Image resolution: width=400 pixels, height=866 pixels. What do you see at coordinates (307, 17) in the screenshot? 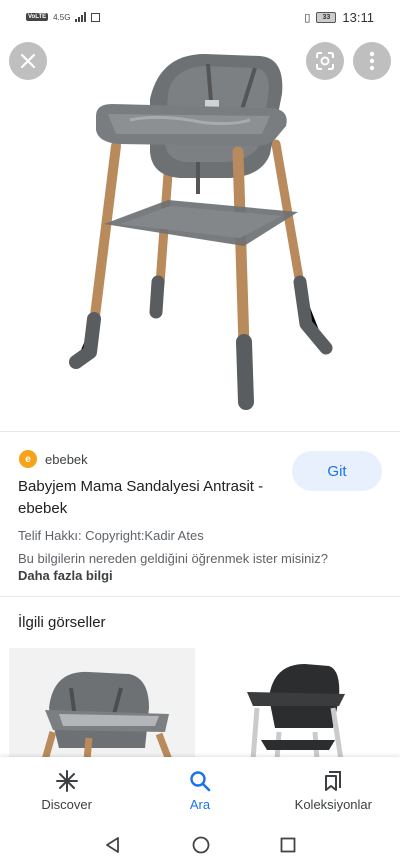
I see `vibrate-icon: ▯` at bounding box center [307, 17].